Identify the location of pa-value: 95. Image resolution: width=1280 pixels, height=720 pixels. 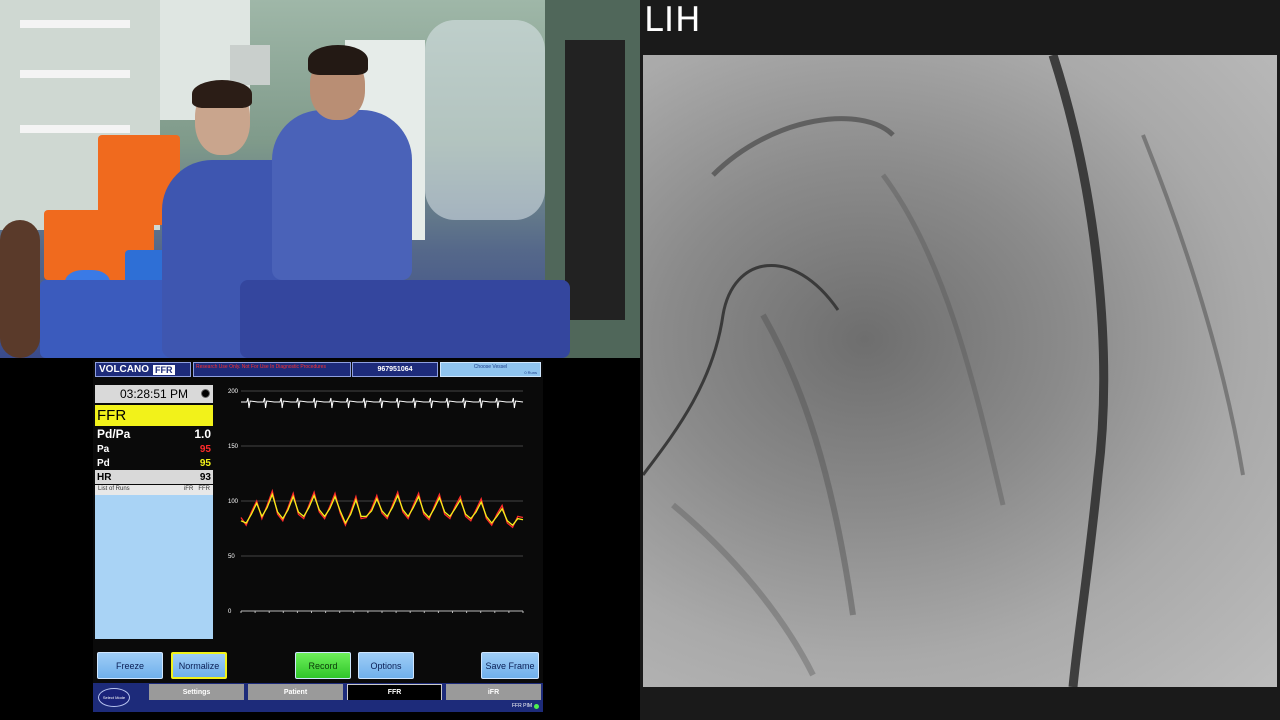
(205, 449).